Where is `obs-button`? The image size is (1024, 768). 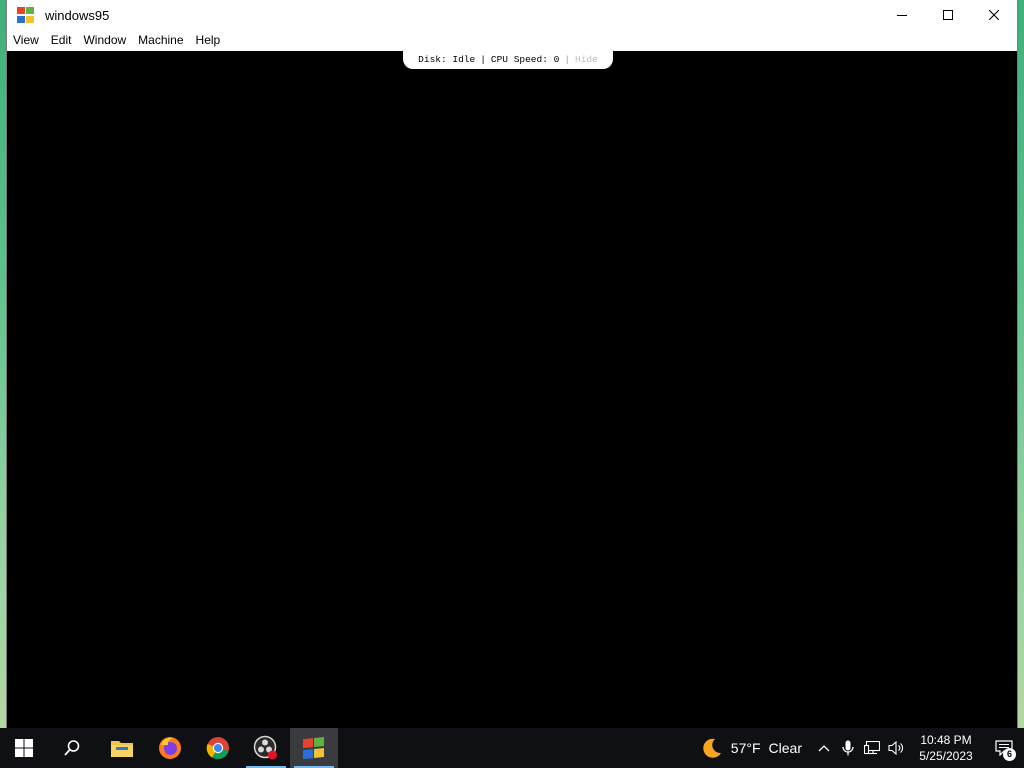 obs-button is located at coordinates (266, 748).